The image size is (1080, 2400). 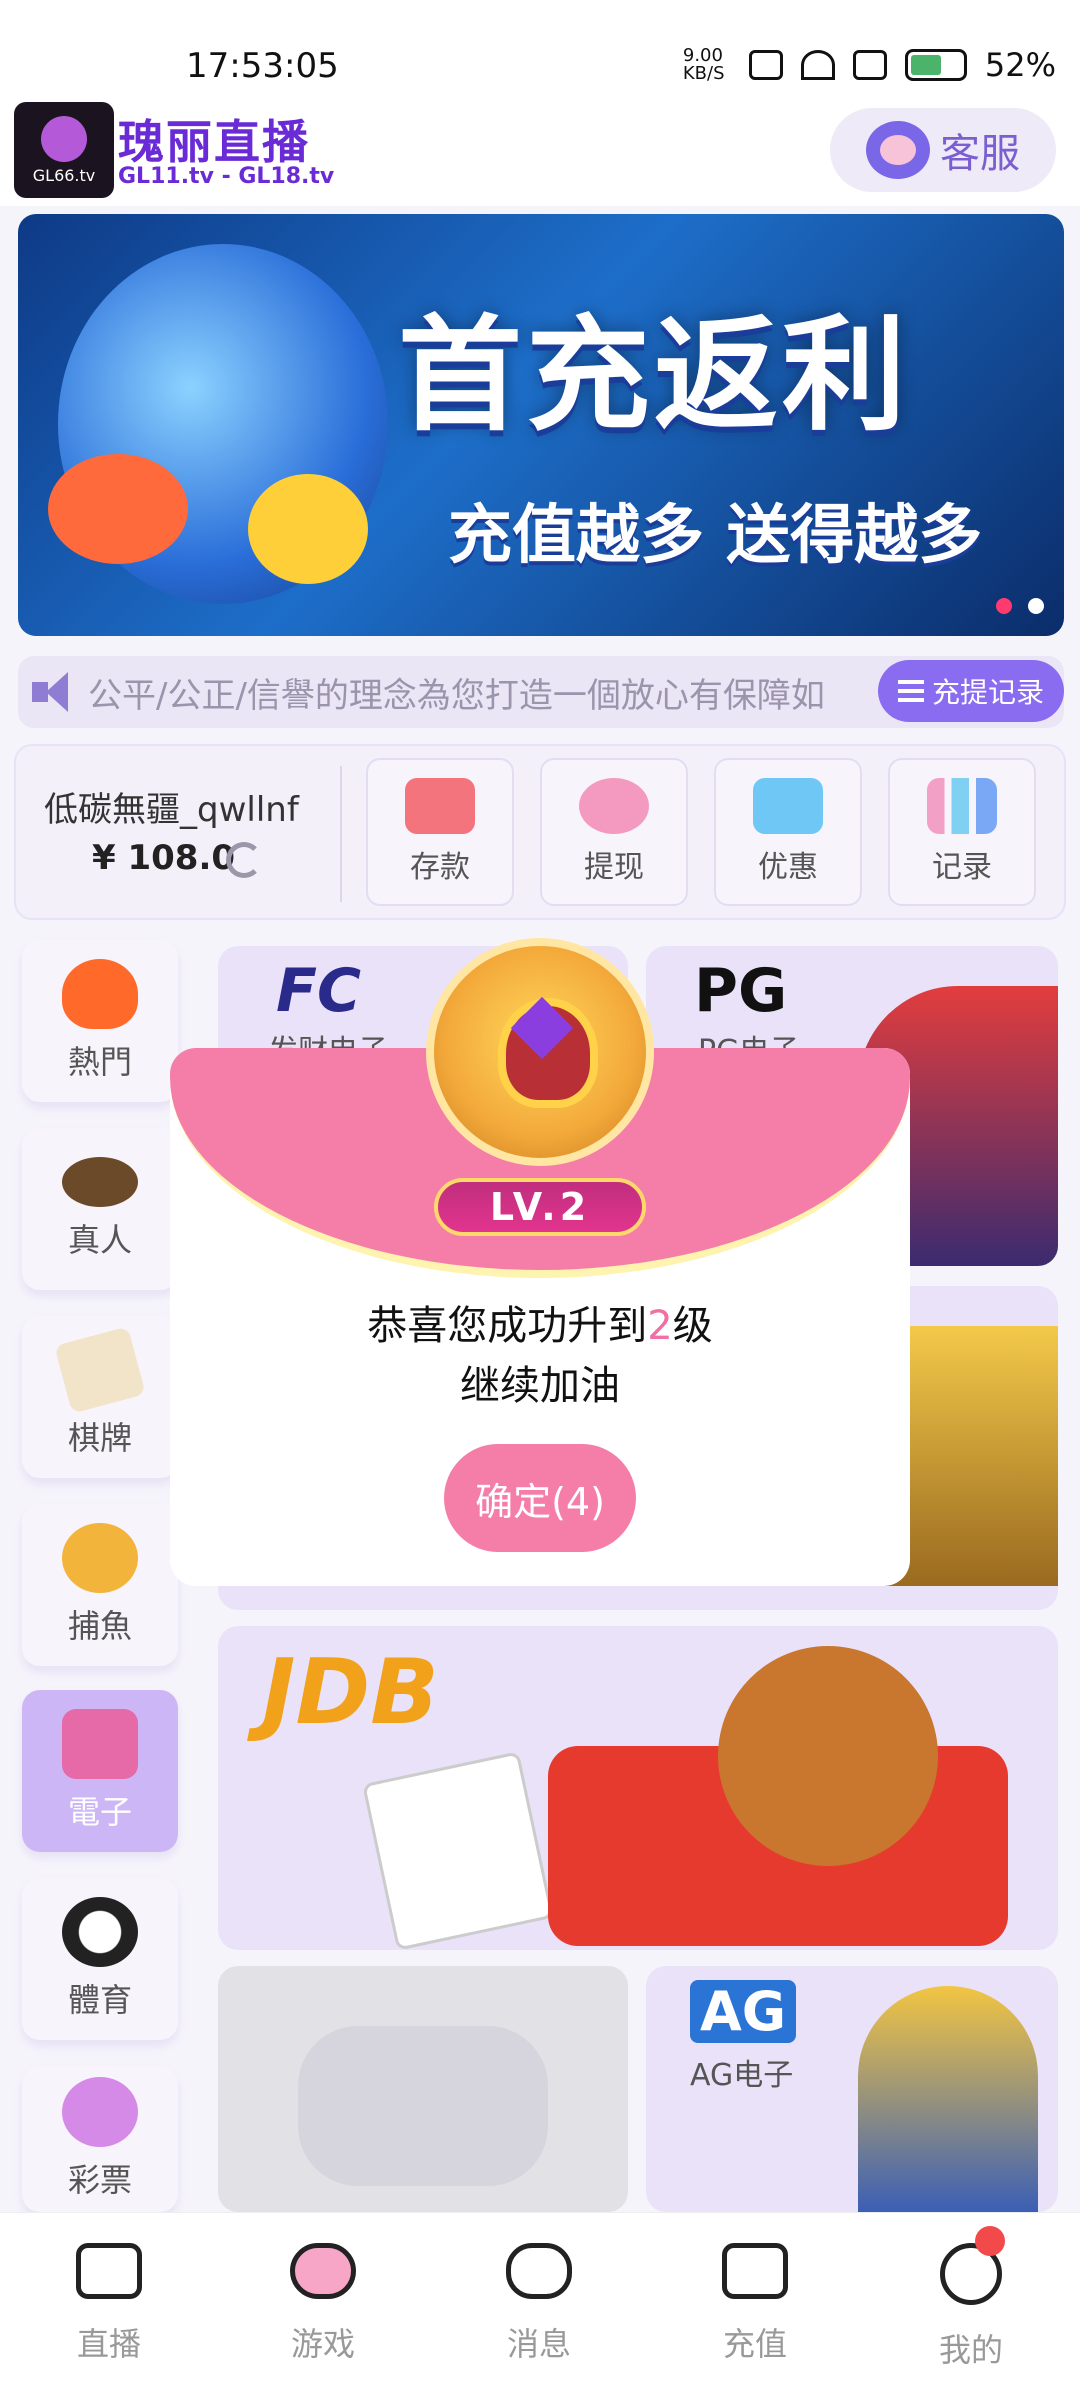 I want to click on level-up-message: 恭喜您成功升到2级 继续加油, so click(x=540, y=1356).